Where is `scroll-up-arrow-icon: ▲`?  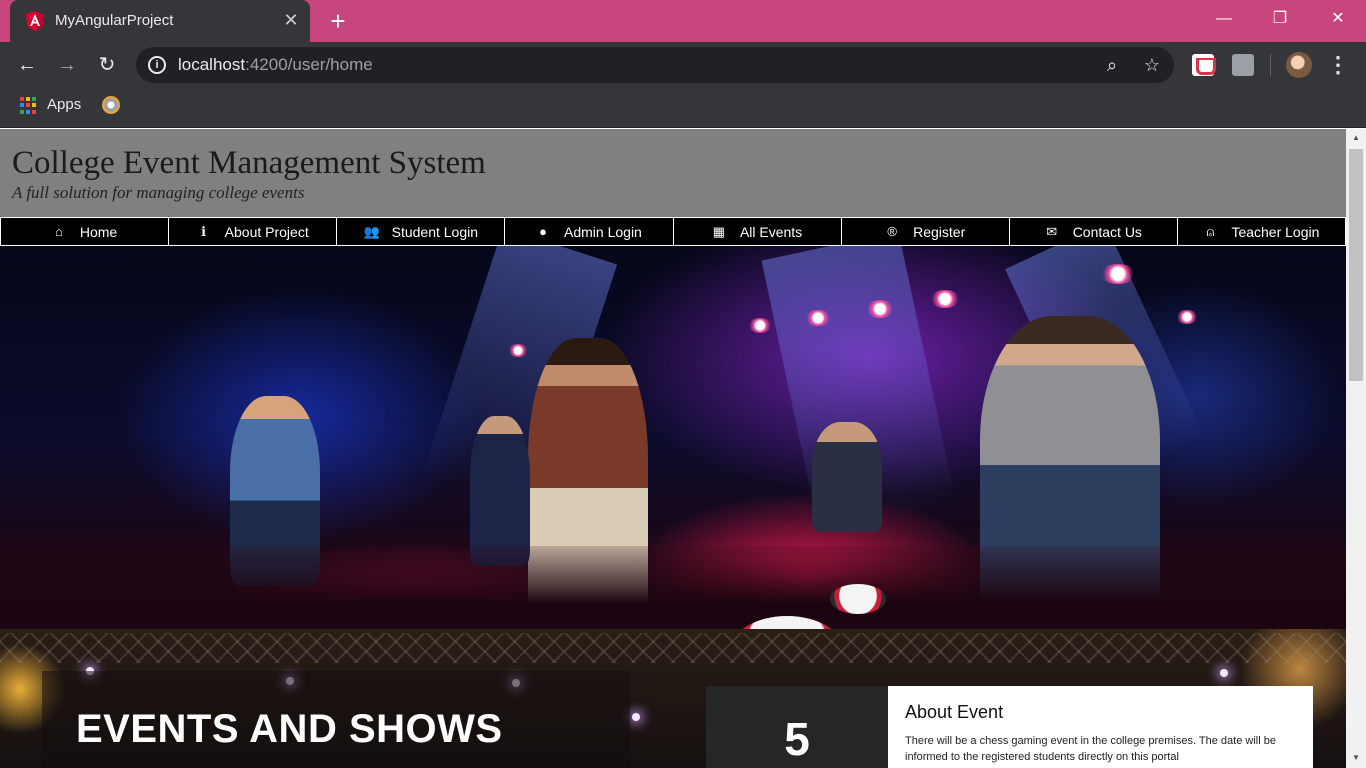
scroll-up-arrow-icon: ▲ is located at coordinates (1356, 138).